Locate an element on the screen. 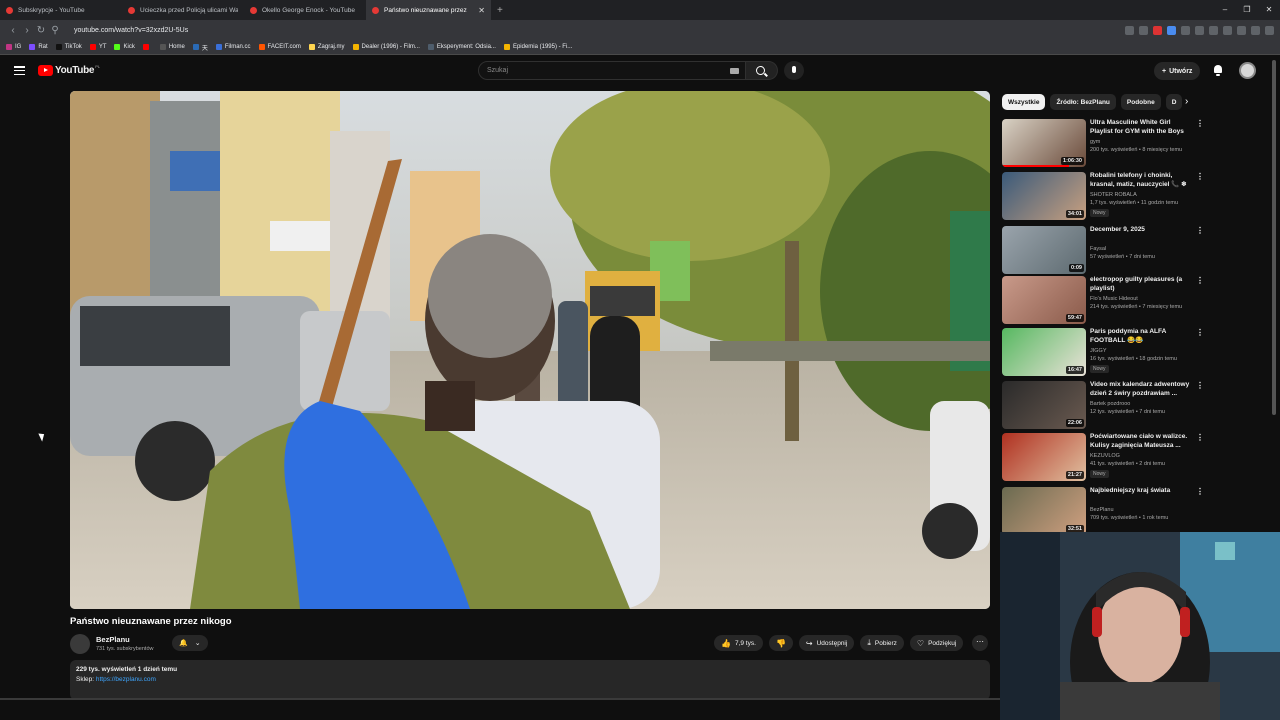 The width and height of the screenshot is (1280, 720). bookmark-item is located at coordinates (147, 47).